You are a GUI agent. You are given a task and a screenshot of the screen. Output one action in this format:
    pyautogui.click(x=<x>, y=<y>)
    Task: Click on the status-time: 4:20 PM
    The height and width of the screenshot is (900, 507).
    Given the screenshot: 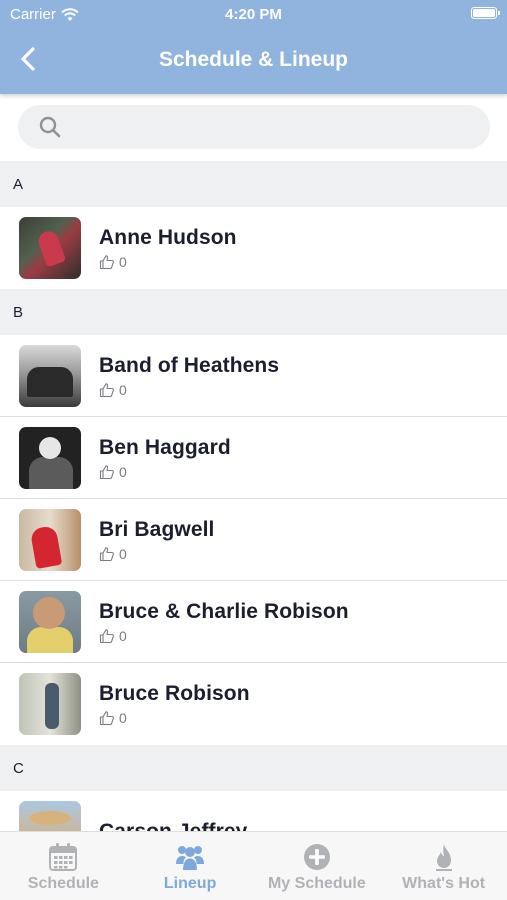 What is the action you would take?
    pyautogui.click(x=253, y=14)
    